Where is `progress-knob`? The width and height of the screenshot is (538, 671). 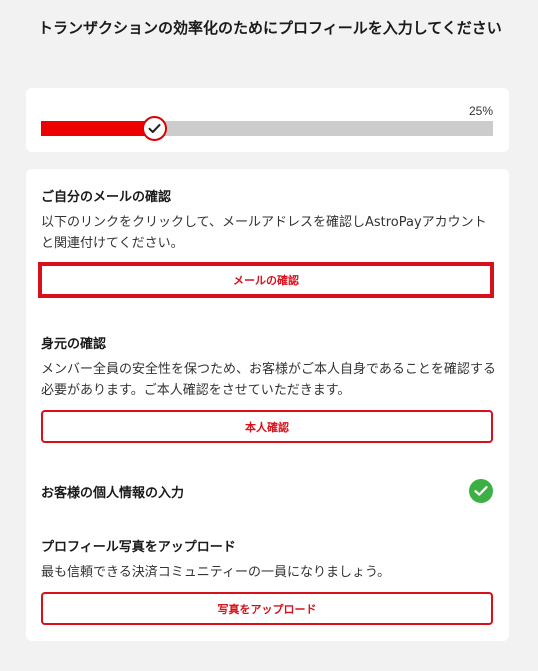
progress-knob is located at coordinates (154, 128).